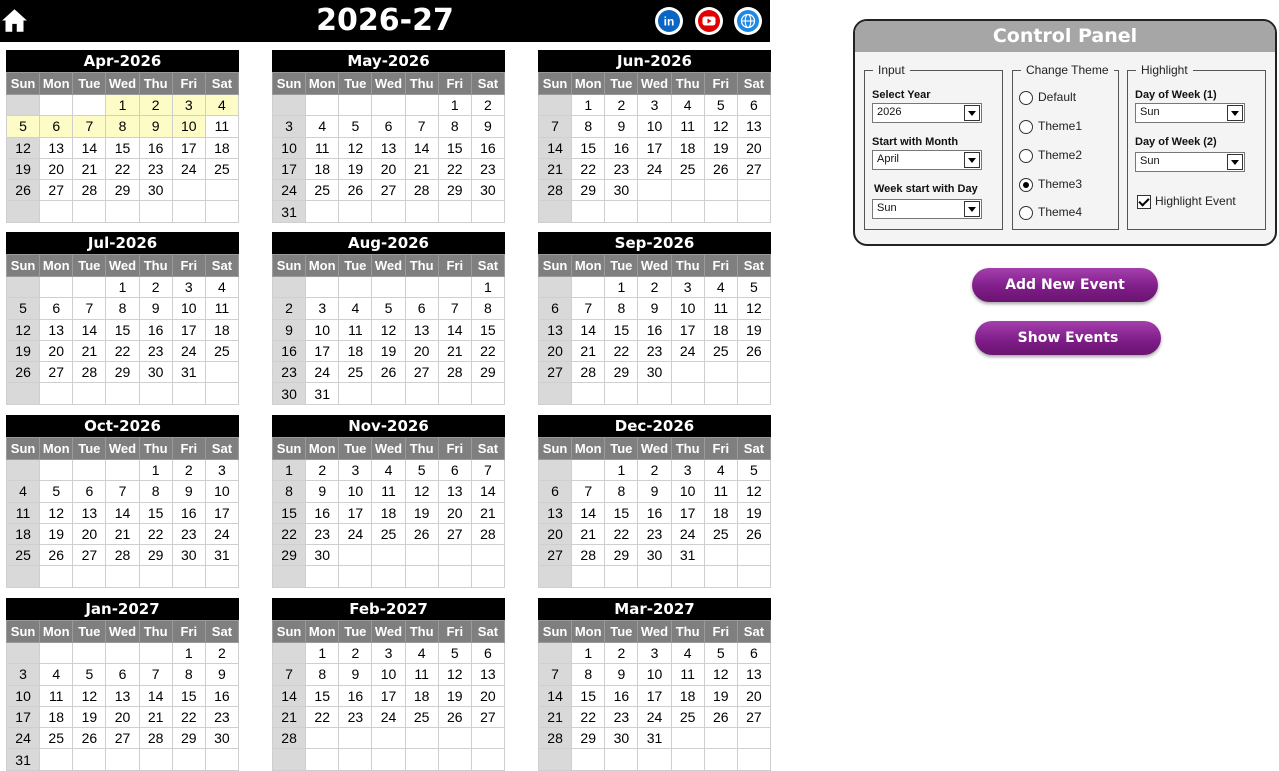 This screenshot has width=1279, height=771. Describe the element at coordinates (1190, 113) in the screenshot. I see `dow1-dropdown: Sun` at that location.